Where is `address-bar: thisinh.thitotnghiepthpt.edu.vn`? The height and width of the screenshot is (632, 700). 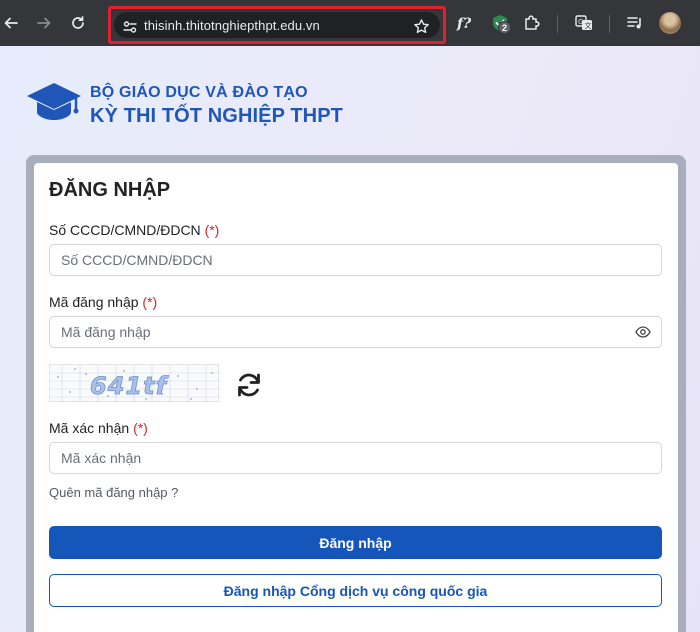 address-bar: thisinh.thitotnghiepthpt.edu.vn is located at coordinates (277, 25).